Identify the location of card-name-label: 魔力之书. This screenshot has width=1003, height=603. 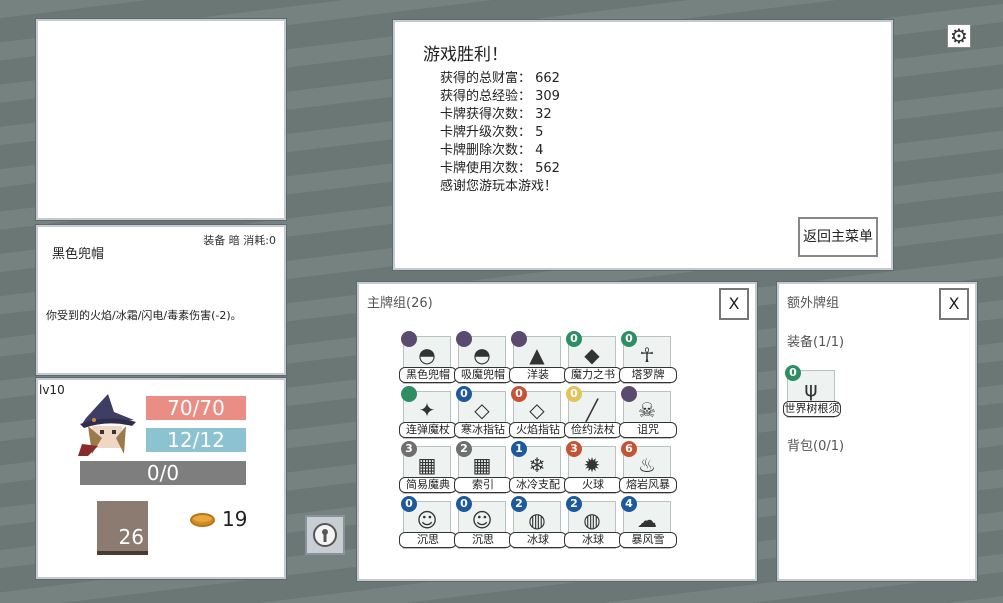
(593, 375).